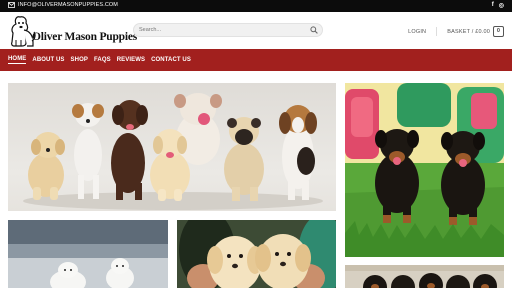 The width and height of the screenshot is (512, 288). I want to click on contact-email: INFO@OLIVERMASONPUPPIES.COM, so click(63, 5).